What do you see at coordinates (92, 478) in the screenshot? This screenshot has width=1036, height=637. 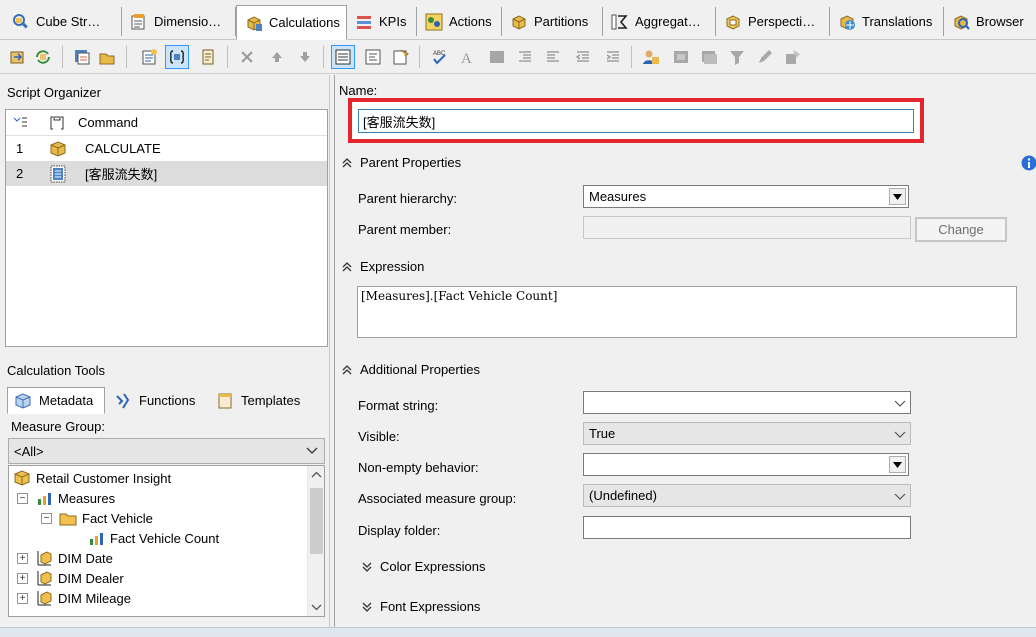 I see `tree-node-cube: Retail Customer Insight` at bounding box center [92, 478].